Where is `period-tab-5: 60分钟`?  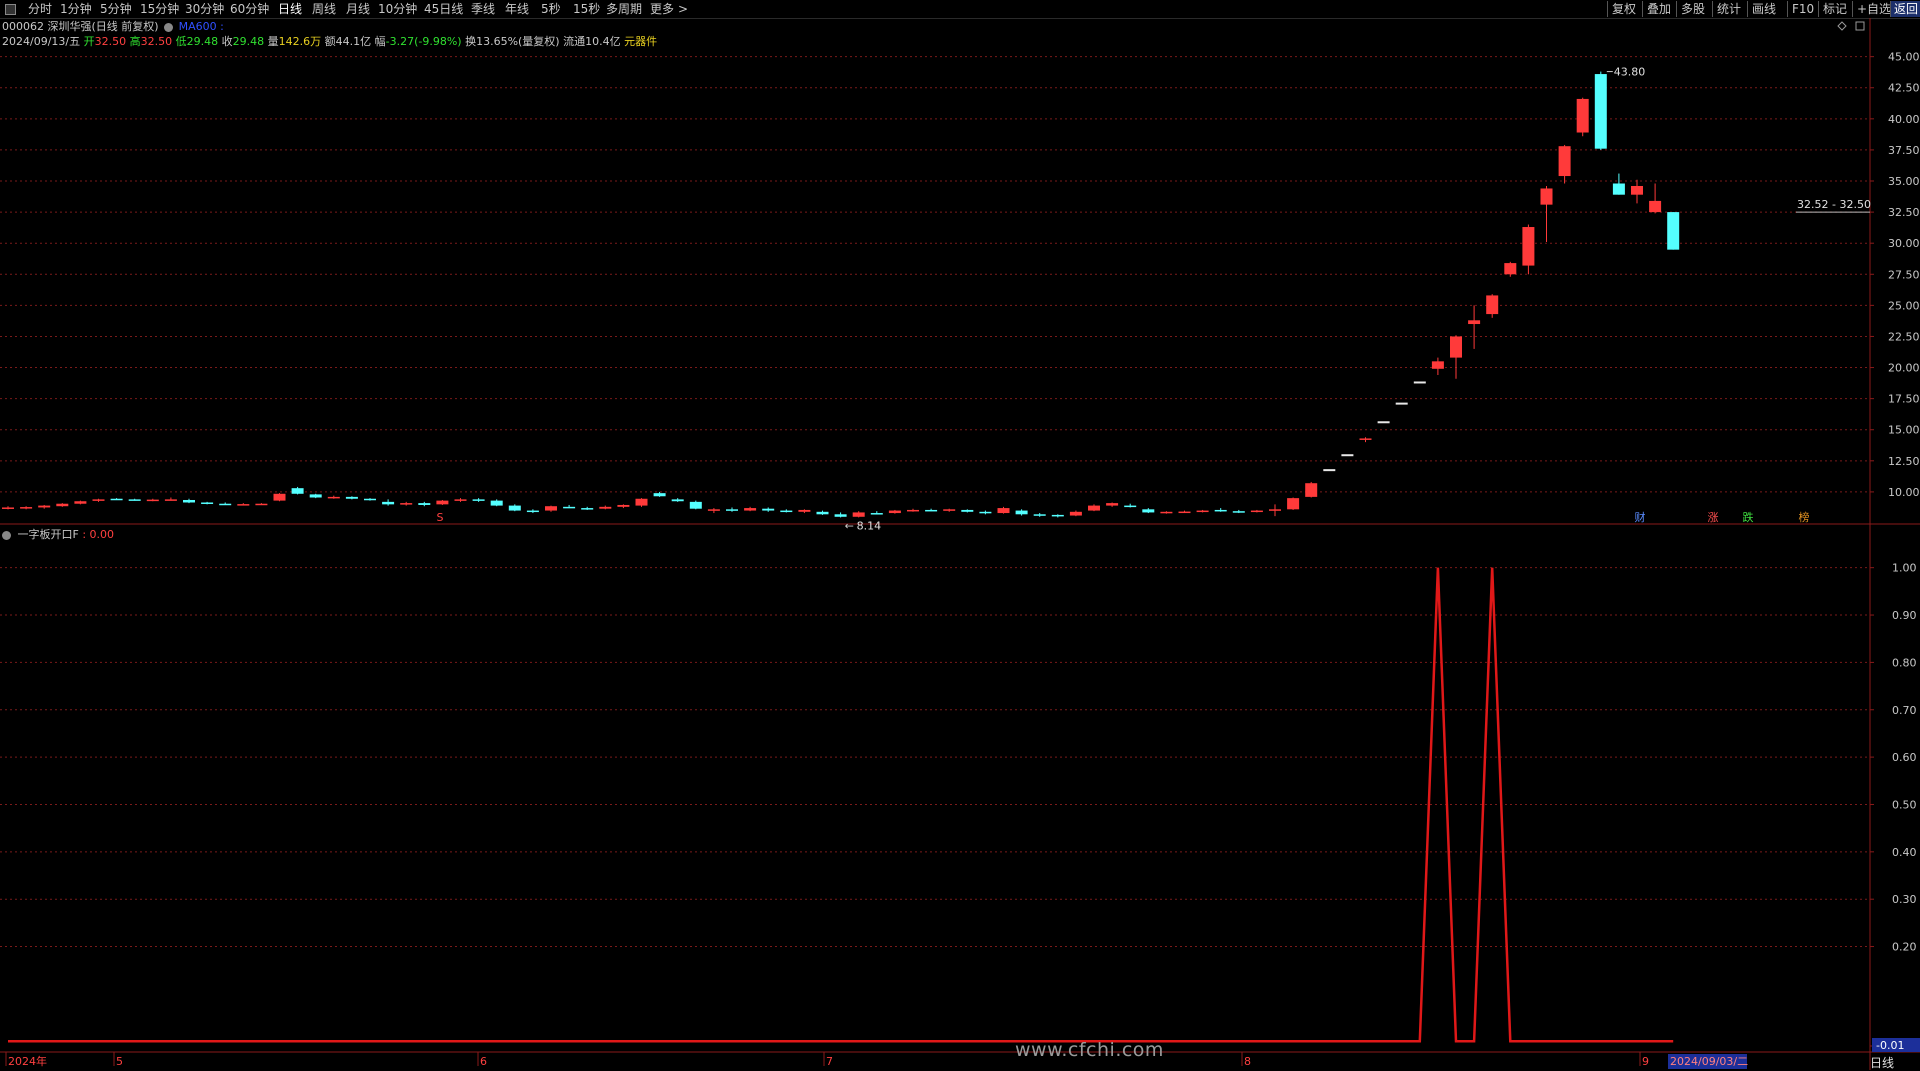 period-tab-5: 60分钟 is located at coordinates (249, 9).